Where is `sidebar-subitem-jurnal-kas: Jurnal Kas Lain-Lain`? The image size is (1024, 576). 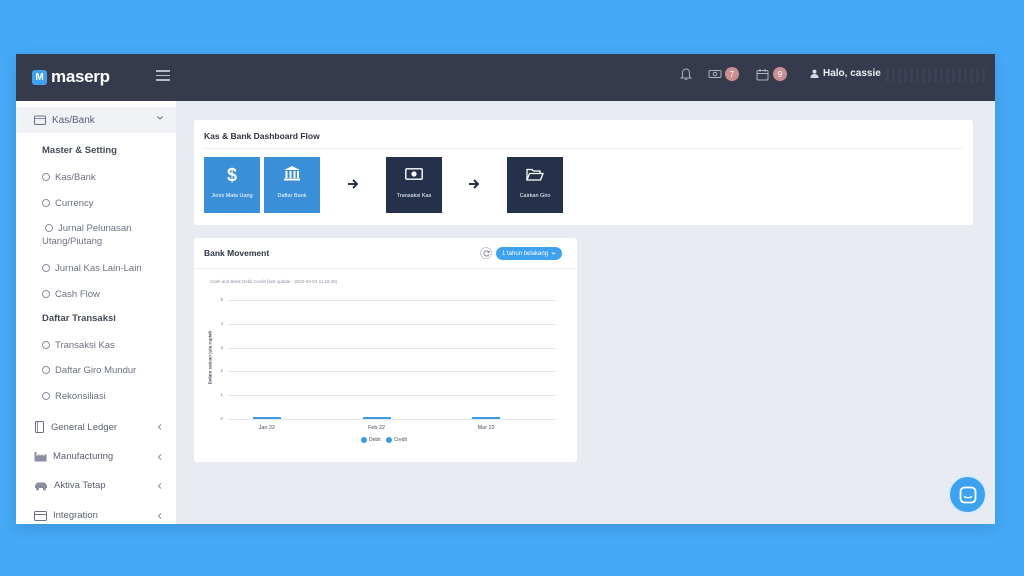
sidebar-subitem-jurnal-kas: Jurnal Kas Lain-Lain is located at coordinates (107, 268).